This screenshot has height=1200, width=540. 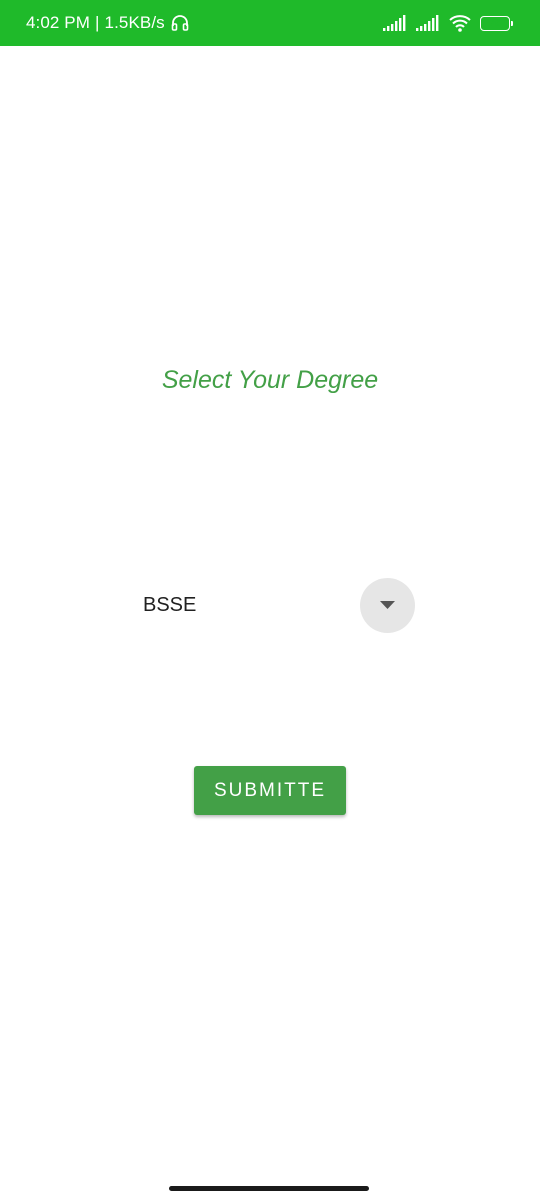 What do you see at coordinates (270, 380) in the screenshot?
I see `page-title: Select Your Degree` at bounding box center [270, 380].